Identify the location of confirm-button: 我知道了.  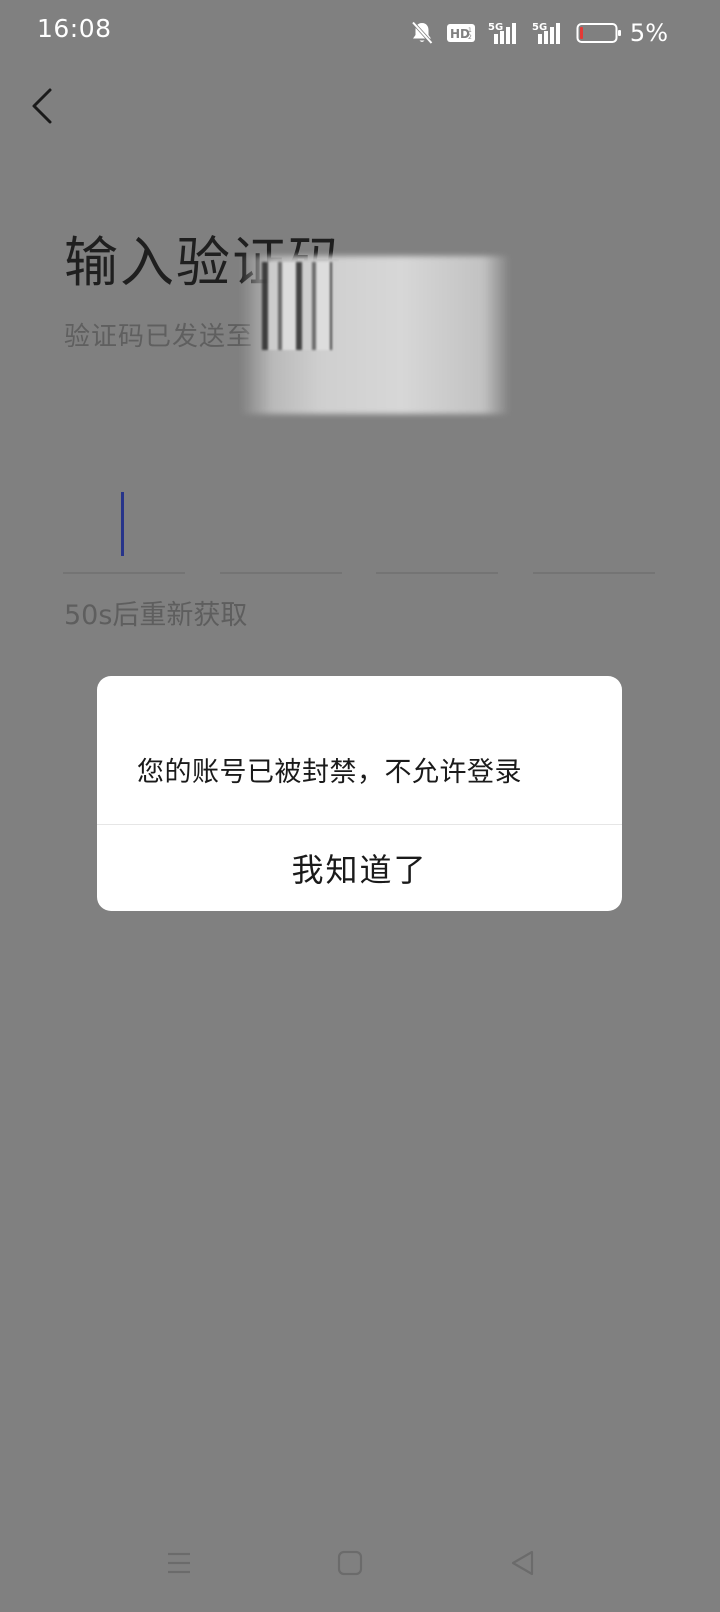
(359, 868).